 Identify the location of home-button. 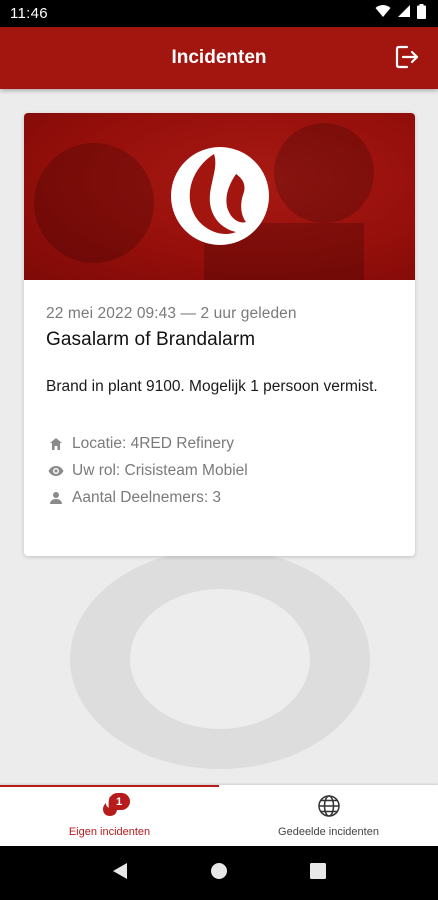
(219, 873).